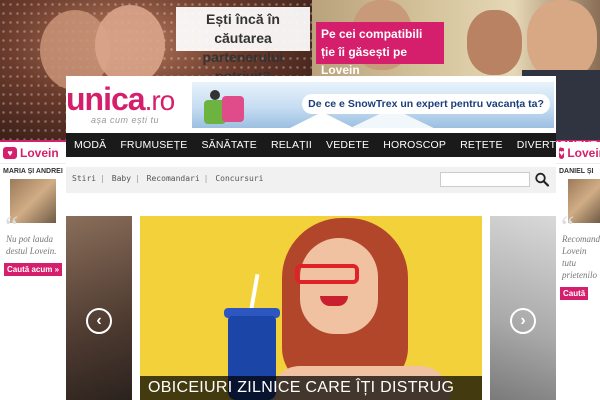 The width and height of the screenshot is (600, 400). Describe the element at coordinates (576, 171) in the screenshot. I see `couple-name: DANIEL ȘI` at that location.